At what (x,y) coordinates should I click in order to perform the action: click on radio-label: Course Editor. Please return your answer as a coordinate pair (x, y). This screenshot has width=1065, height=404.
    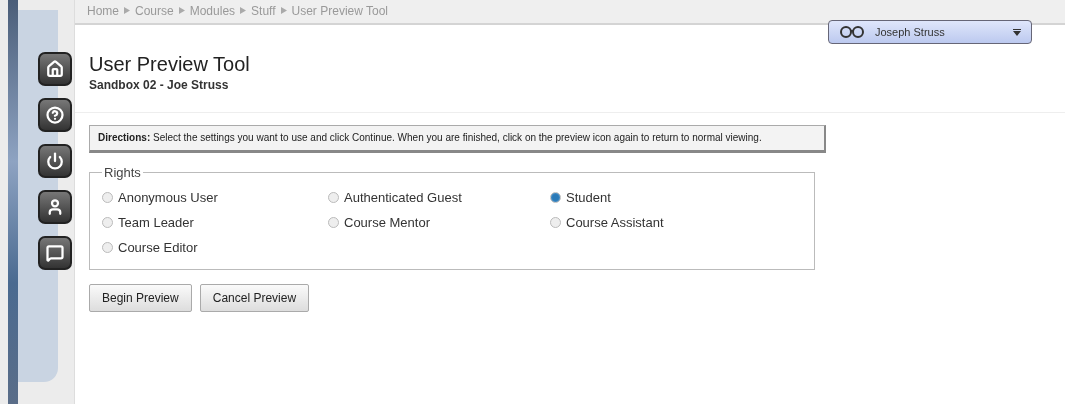
    Looking at the image, I should click on (158, 247).